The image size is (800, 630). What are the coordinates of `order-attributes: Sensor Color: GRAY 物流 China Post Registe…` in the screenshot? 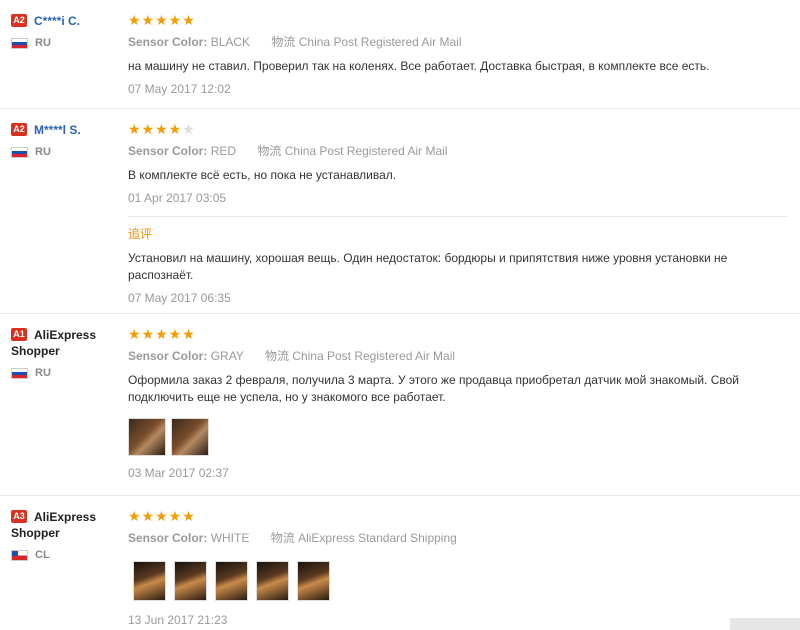 It's located at (458, 356).